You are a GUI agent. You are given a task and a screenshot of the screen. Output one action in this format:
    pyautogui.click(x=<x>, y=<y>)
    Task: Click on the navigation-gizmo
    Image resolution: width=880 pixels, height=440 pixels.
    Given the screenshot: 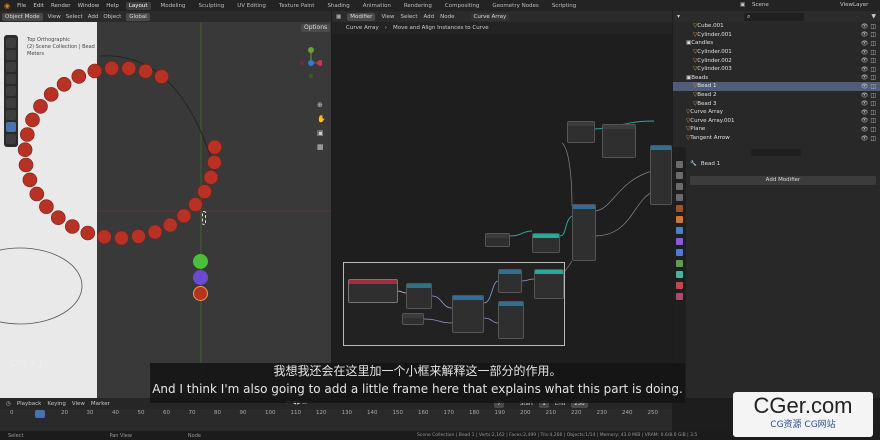 What is the action you would take?
    pyautogui.click(x=311, y=67)
    